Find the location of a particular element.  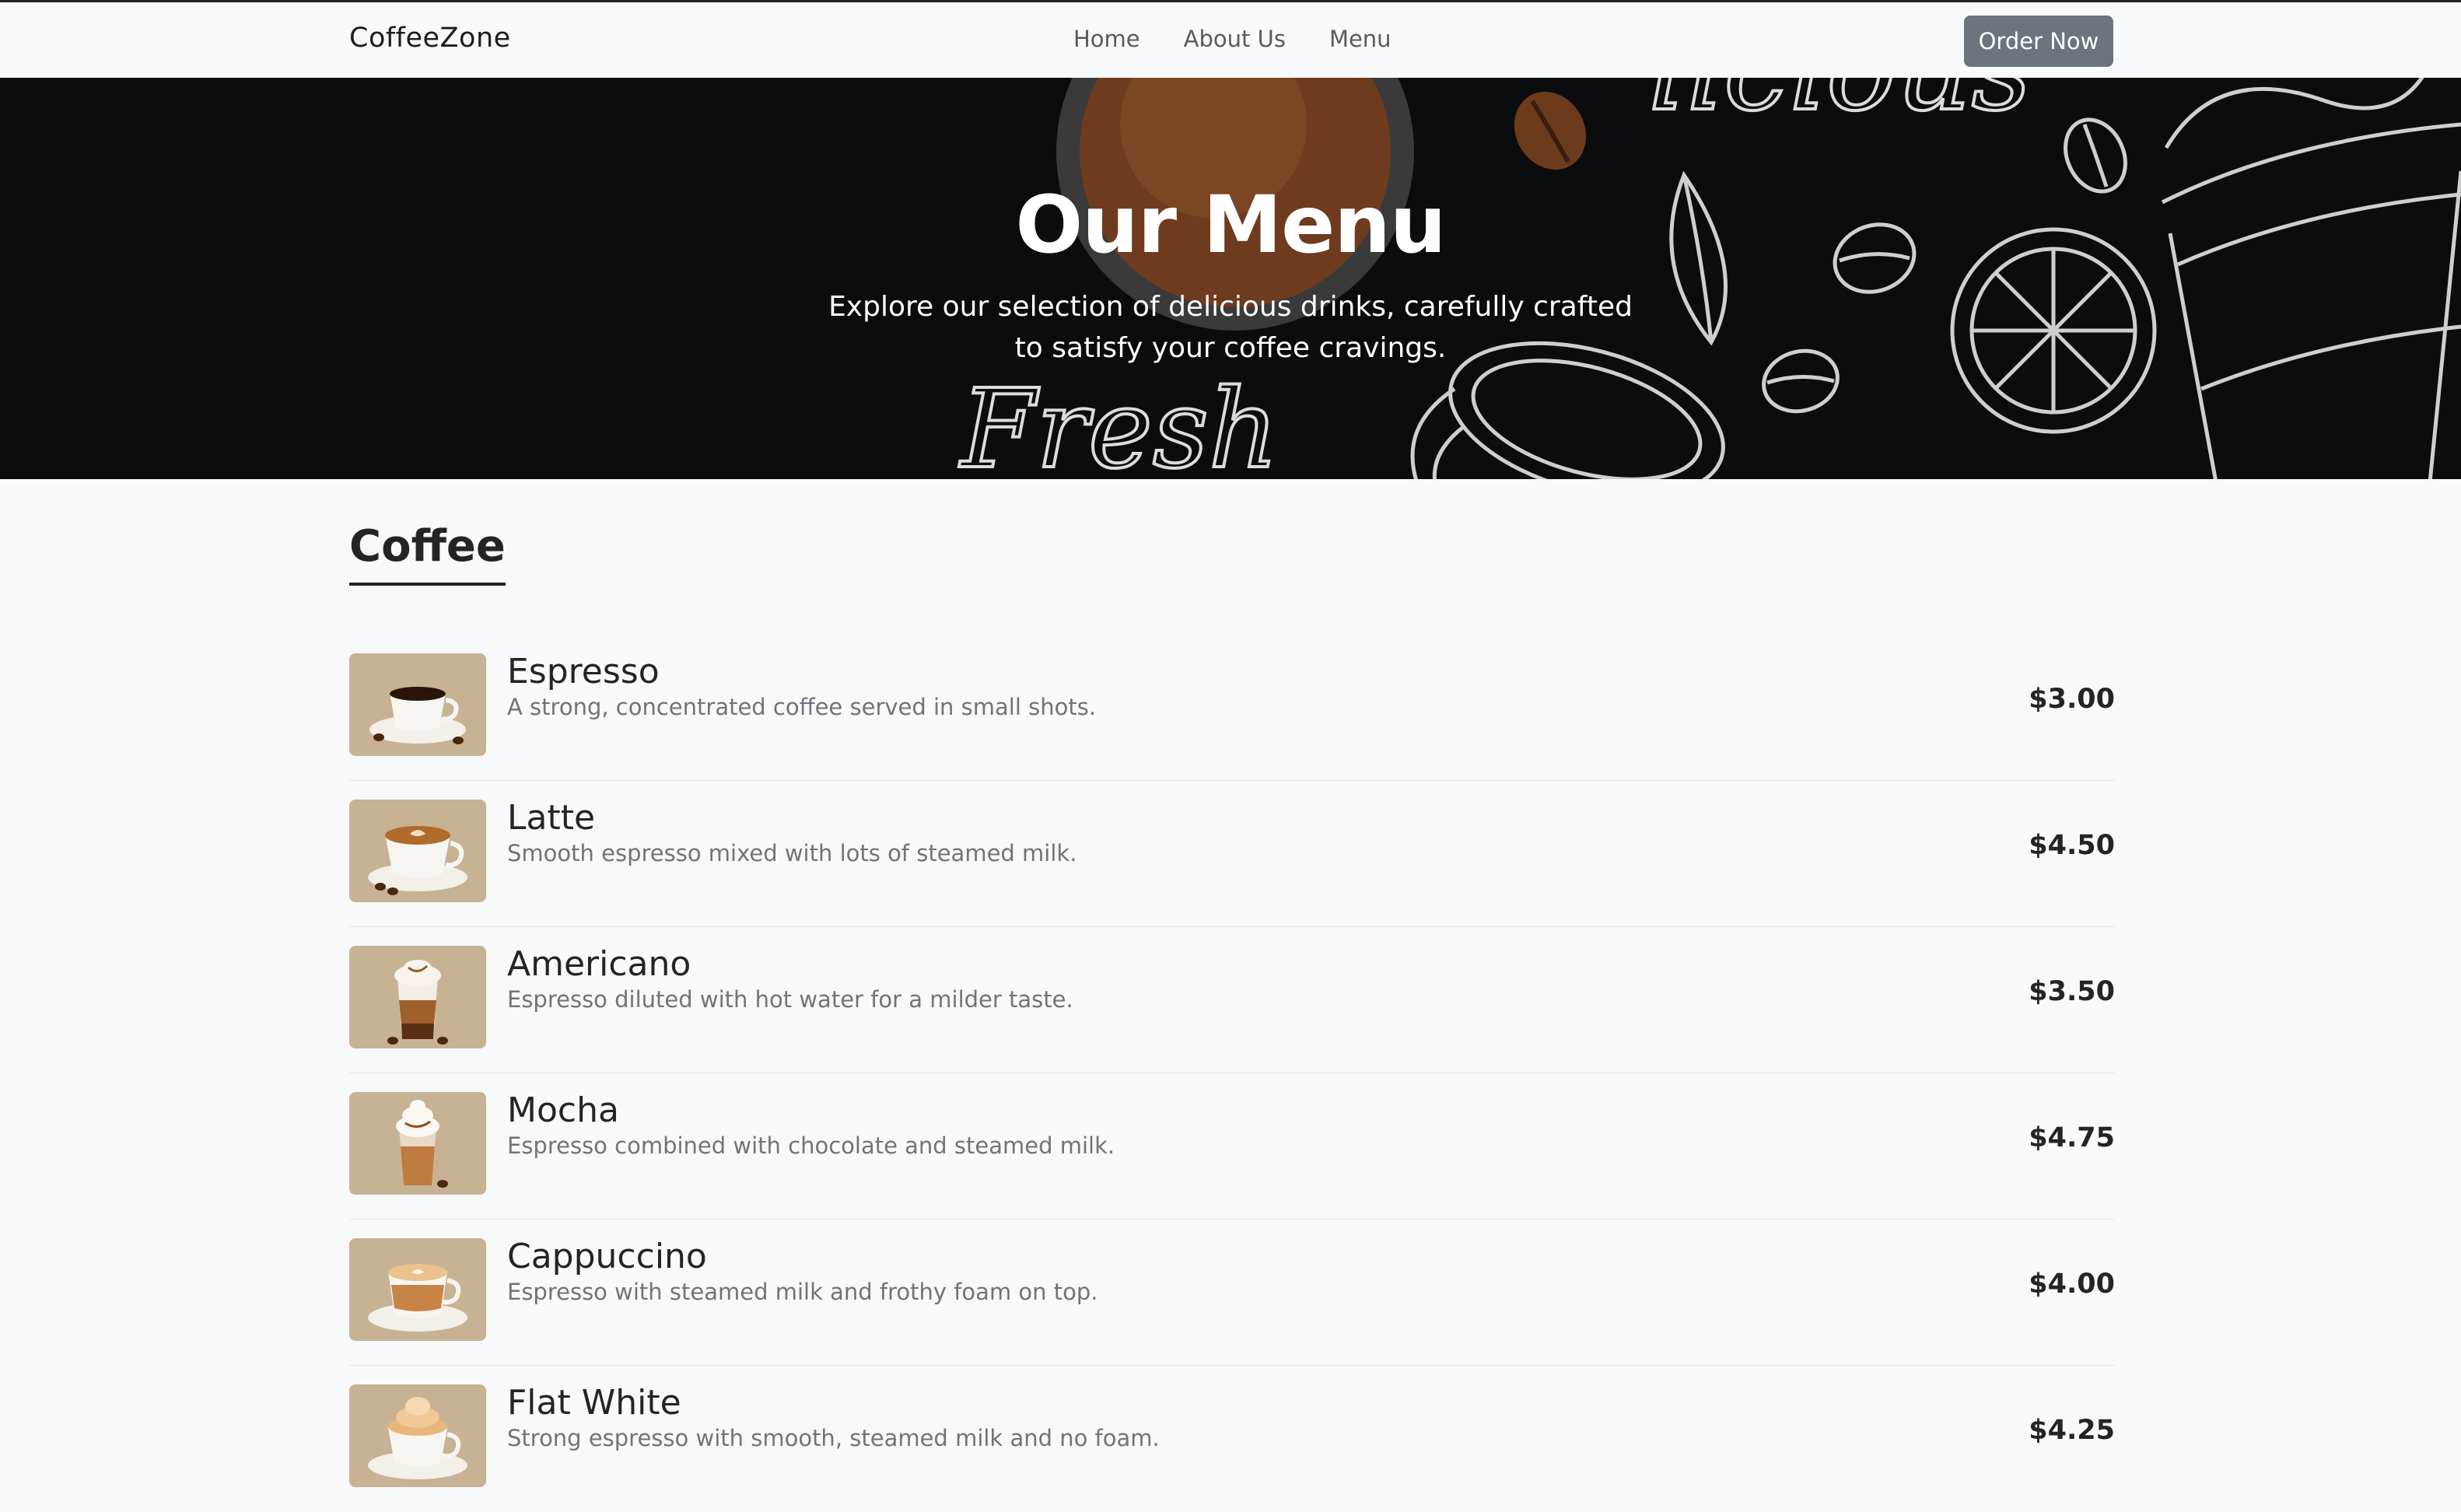

item-name: Mocha is located at coordinates (563, 1110).